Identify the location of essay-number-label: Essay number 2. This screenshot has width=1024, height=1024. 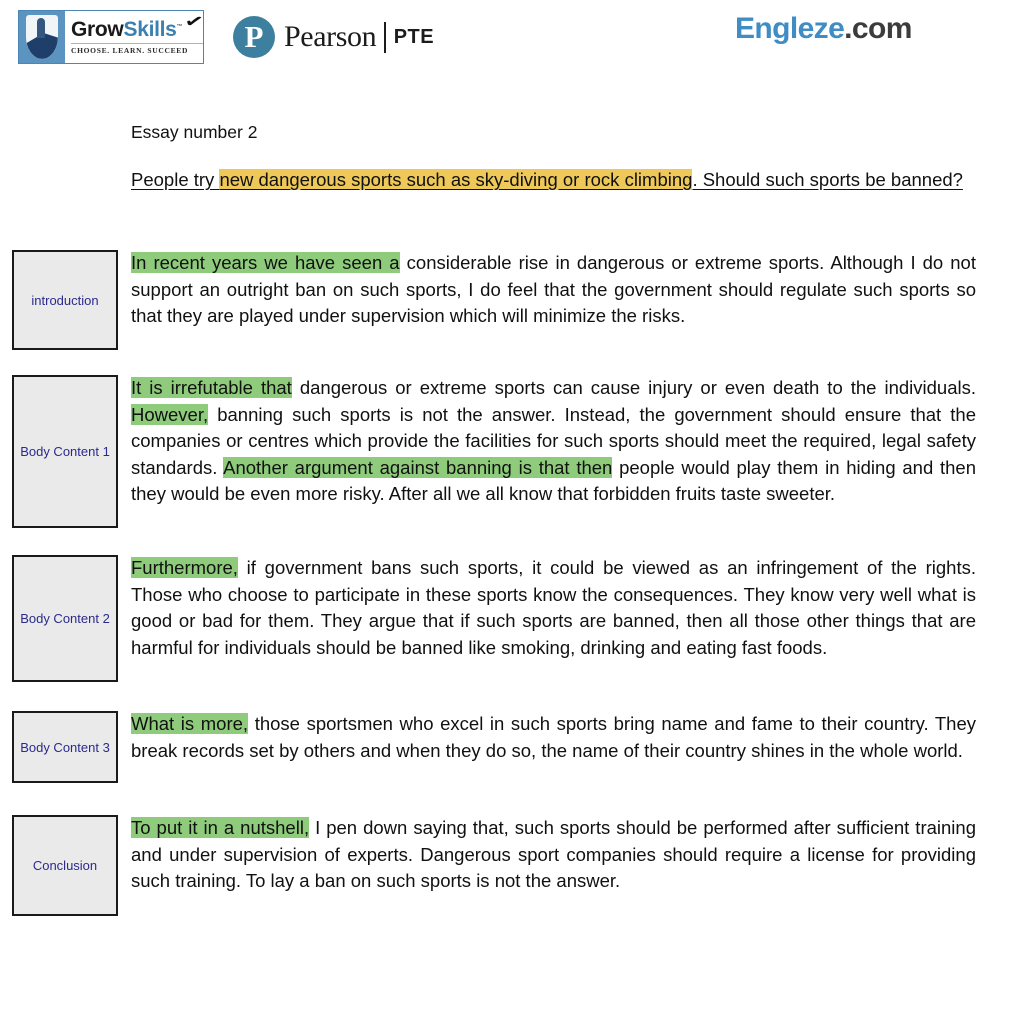
(194, 132).